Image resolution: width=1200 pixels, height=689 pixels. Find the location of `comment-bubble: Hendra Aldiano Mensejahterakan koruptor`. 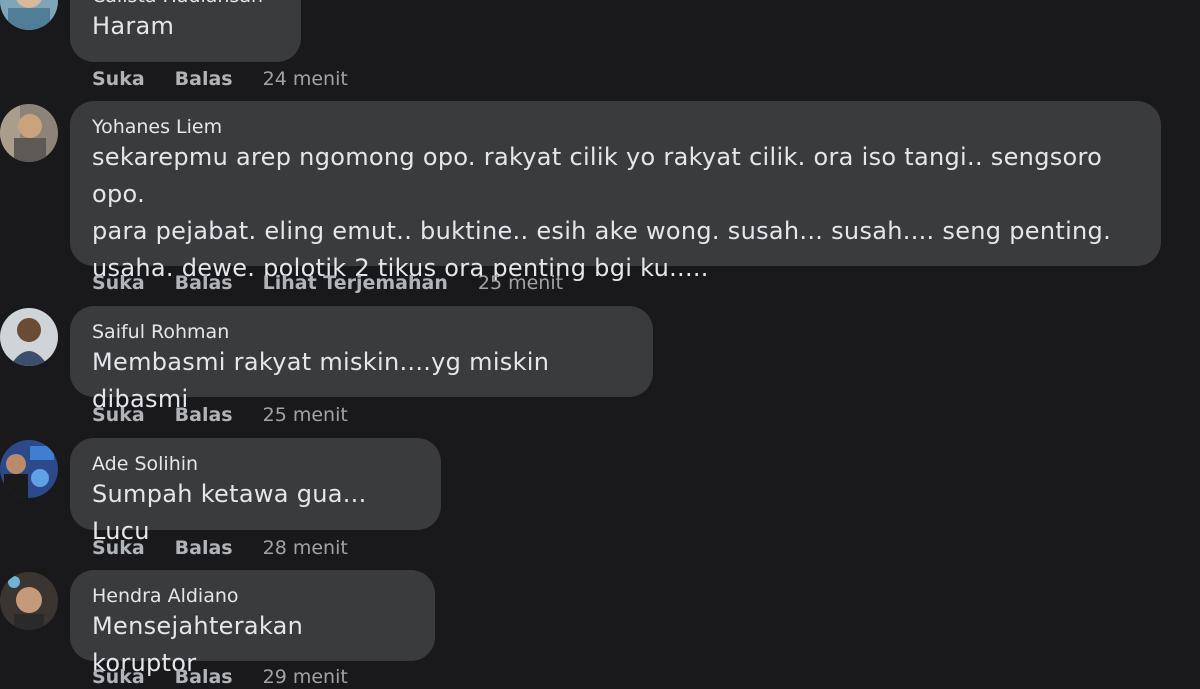

comment-bubble: Hendra Aldiano Mensejahterakan koruptor is located at coordinates (252, 623).